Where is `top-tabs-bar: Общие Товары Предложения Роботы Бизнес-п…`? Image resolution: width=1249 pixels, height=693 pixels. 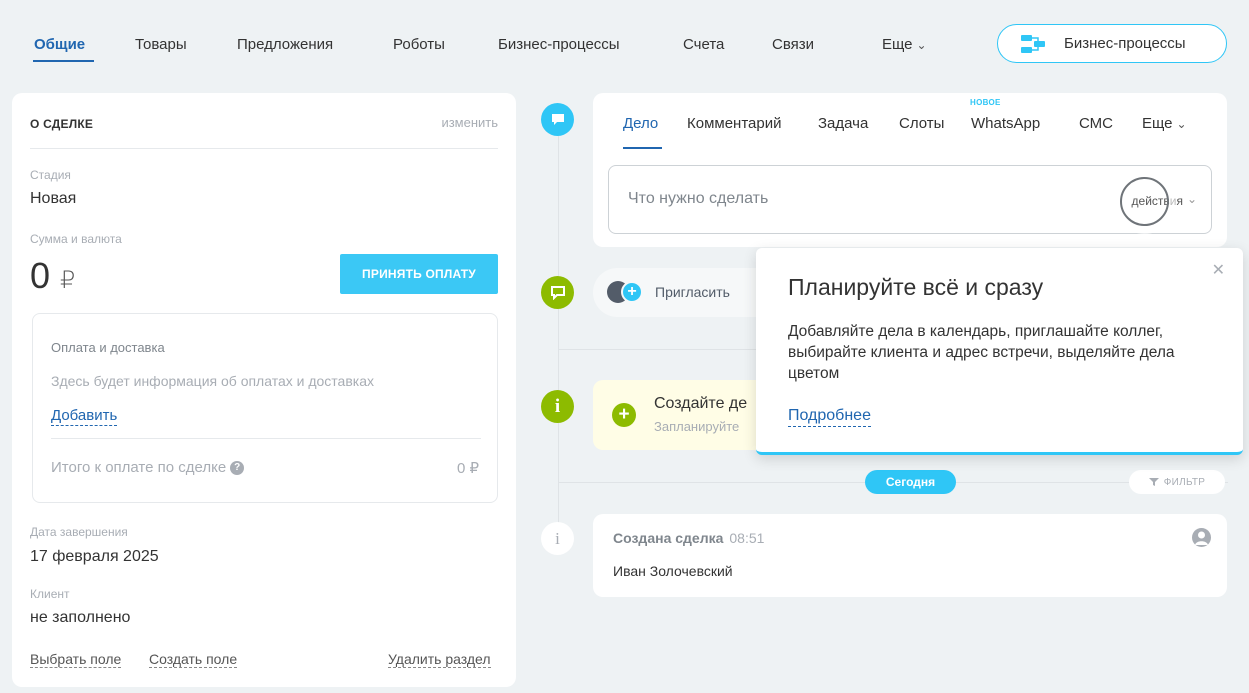
top-tabs-bar: Общие Товары Предложения Роботы Бизнес-п… is located at coordinates (624, 43).